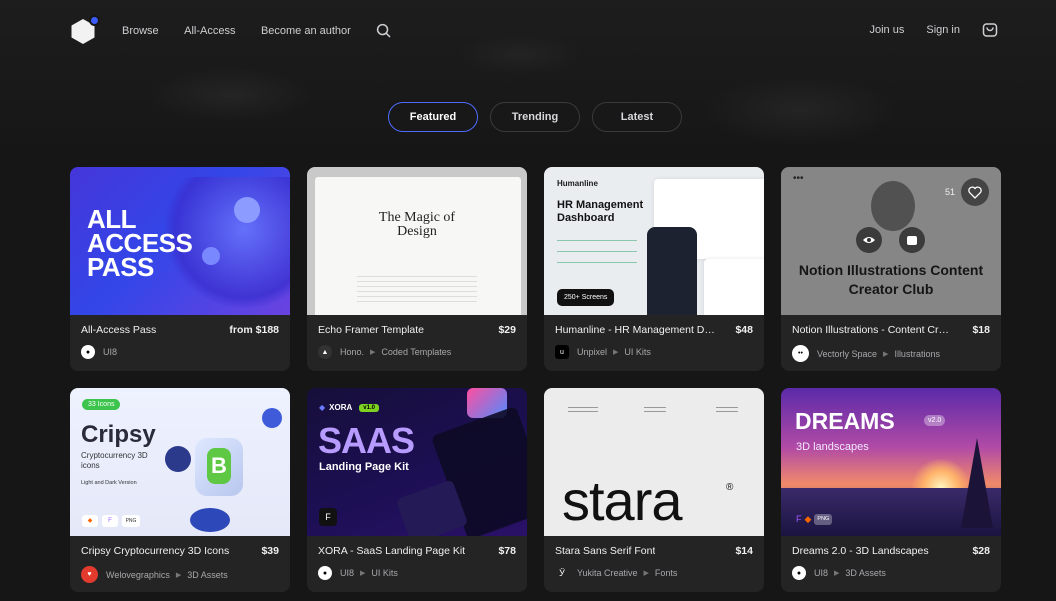  I want to click on author-name: Unpixel, so click(592, 352).